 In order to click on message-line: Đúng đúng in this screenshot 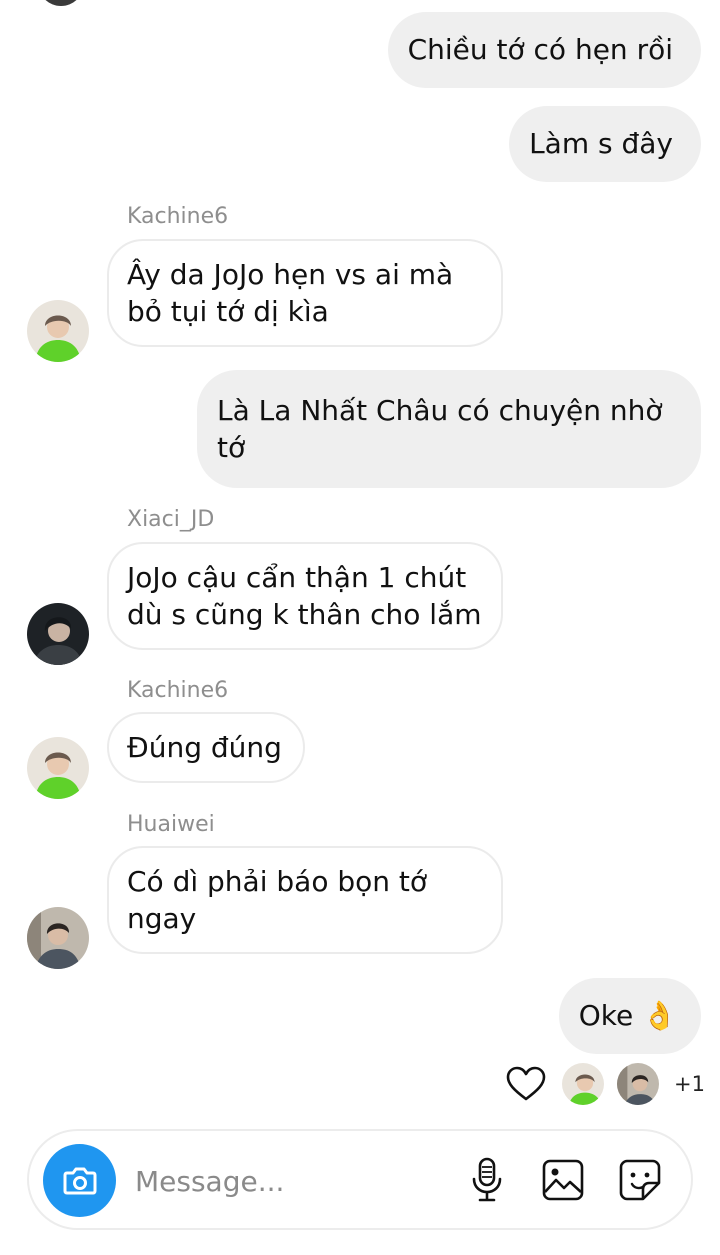, I will do `click(204, 747)`.